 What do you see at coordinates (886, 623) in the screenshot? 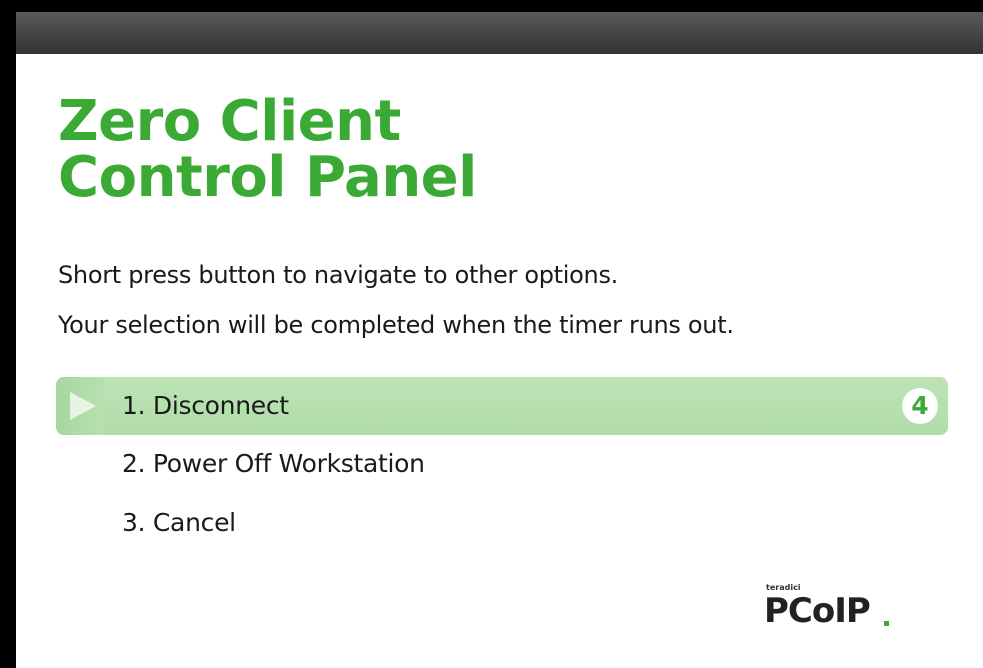
I see `logo-dot` at bounding box center [886, 623].